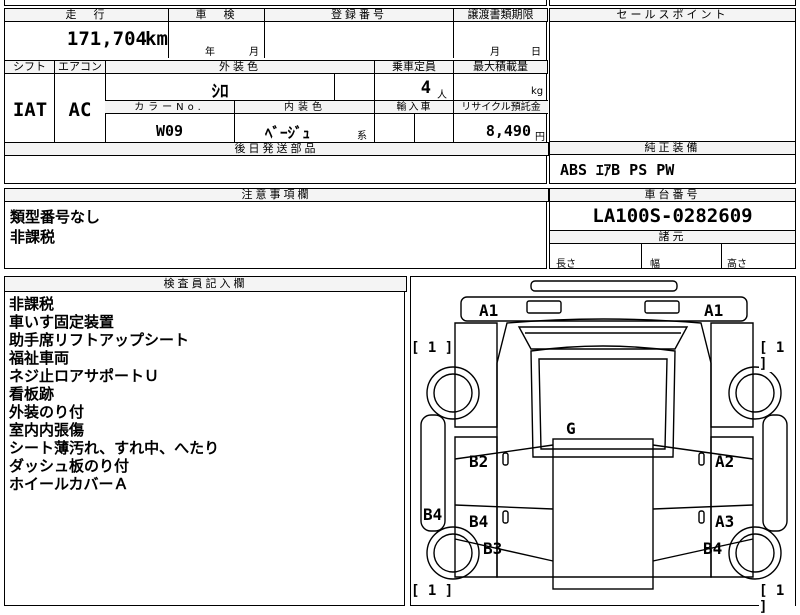  I want to click on inspector-line: 看板跡, so click(32, 394).